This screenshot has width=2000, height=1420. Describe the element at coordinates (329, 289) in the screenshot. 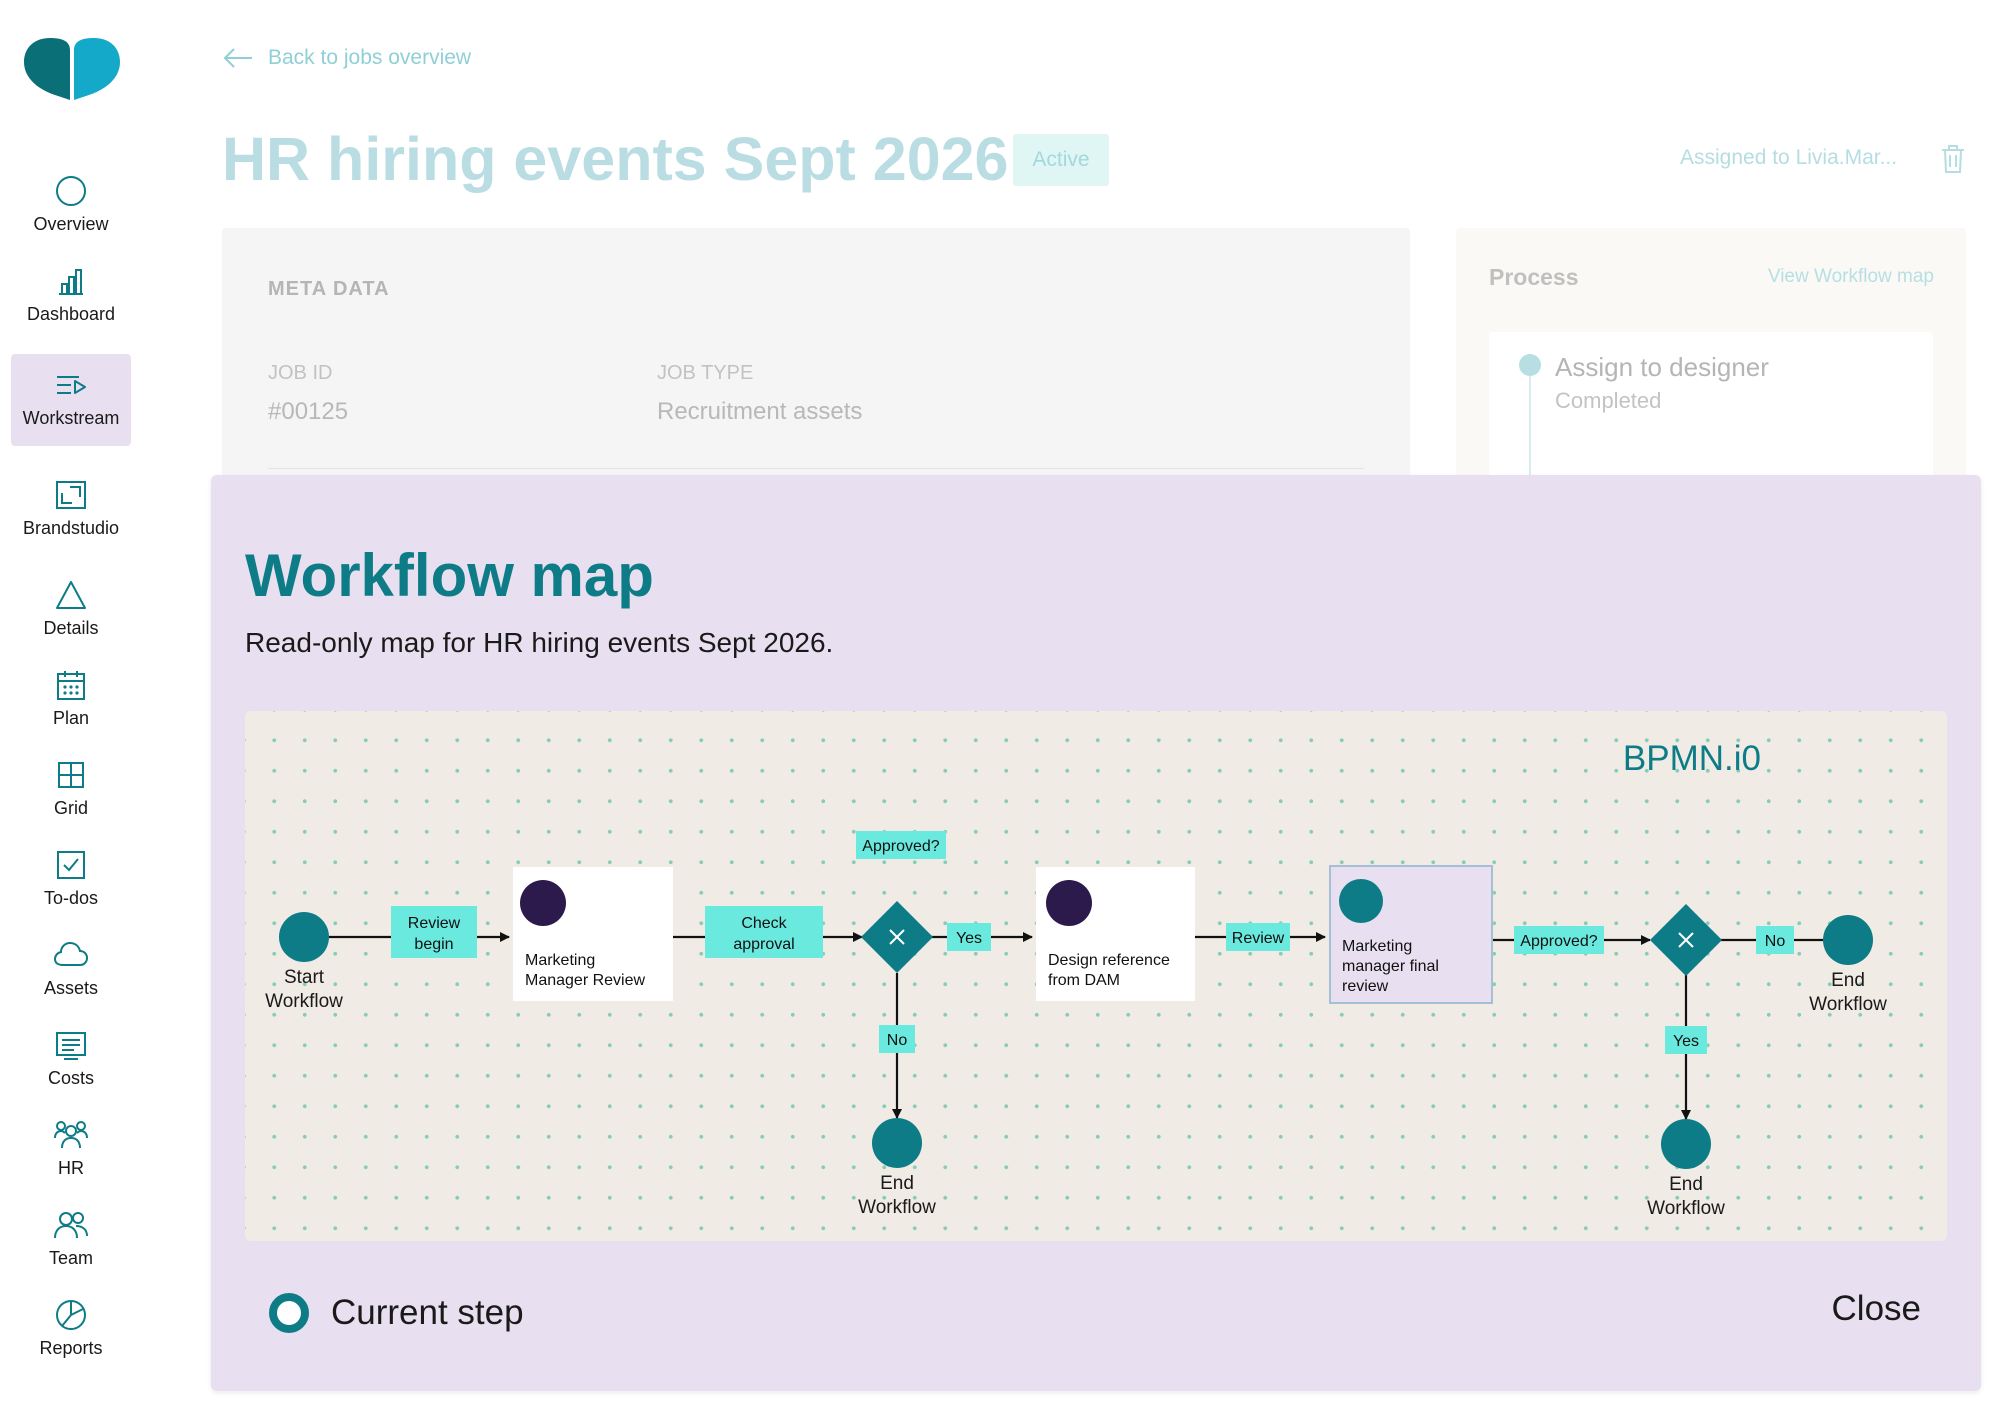

I see `meta-heading: META DATA` at that location.